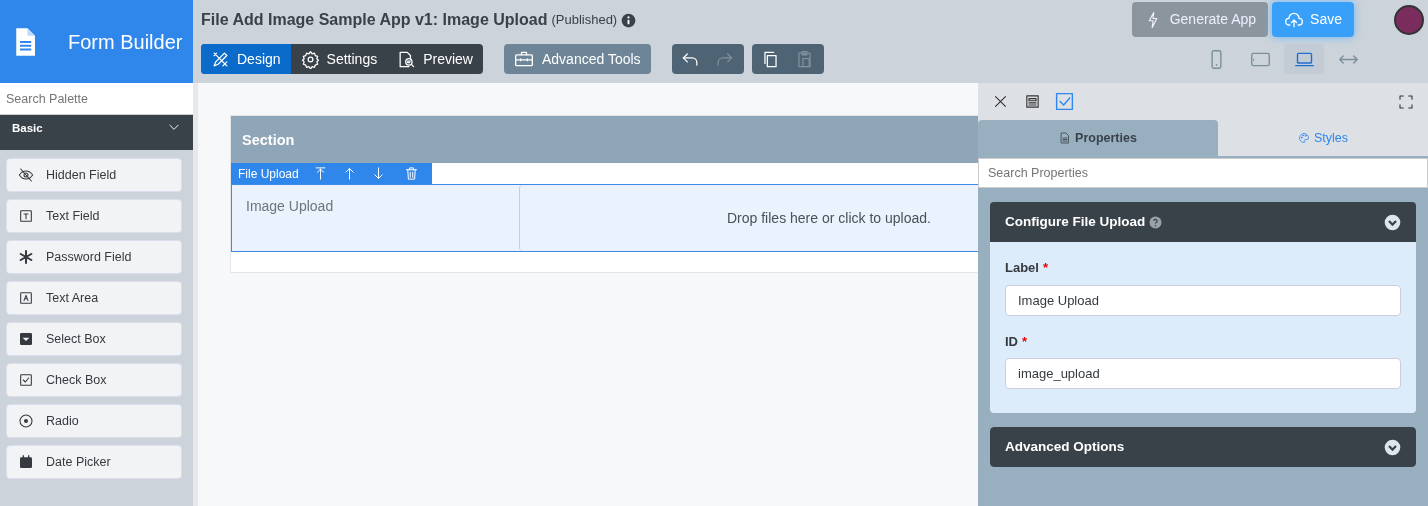 This screenshot has height=506, width=1428. What do you see at coordinates (1022, 268) in the screenshot?
I see `field-label: Label` at bounding box center [1022, 268].